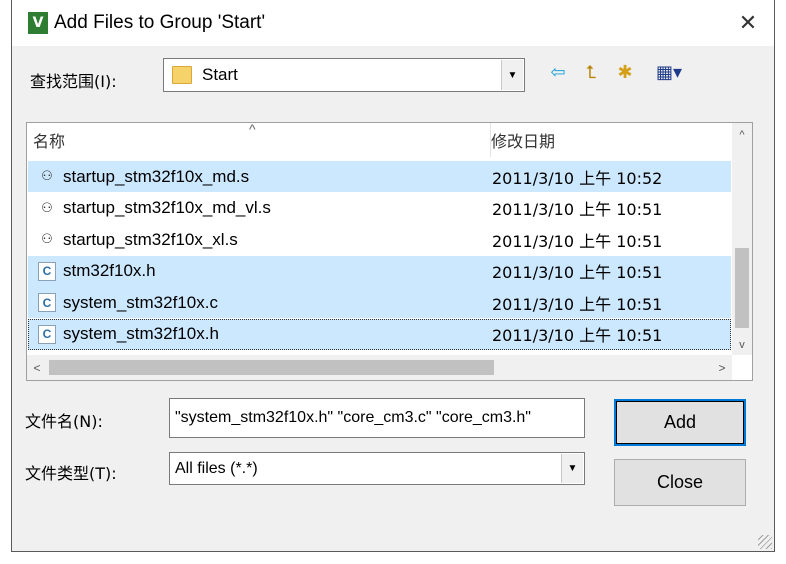 This screenshot has width=786, height=564. I want to click on scroll-left-icon: <, so click(37, 367).